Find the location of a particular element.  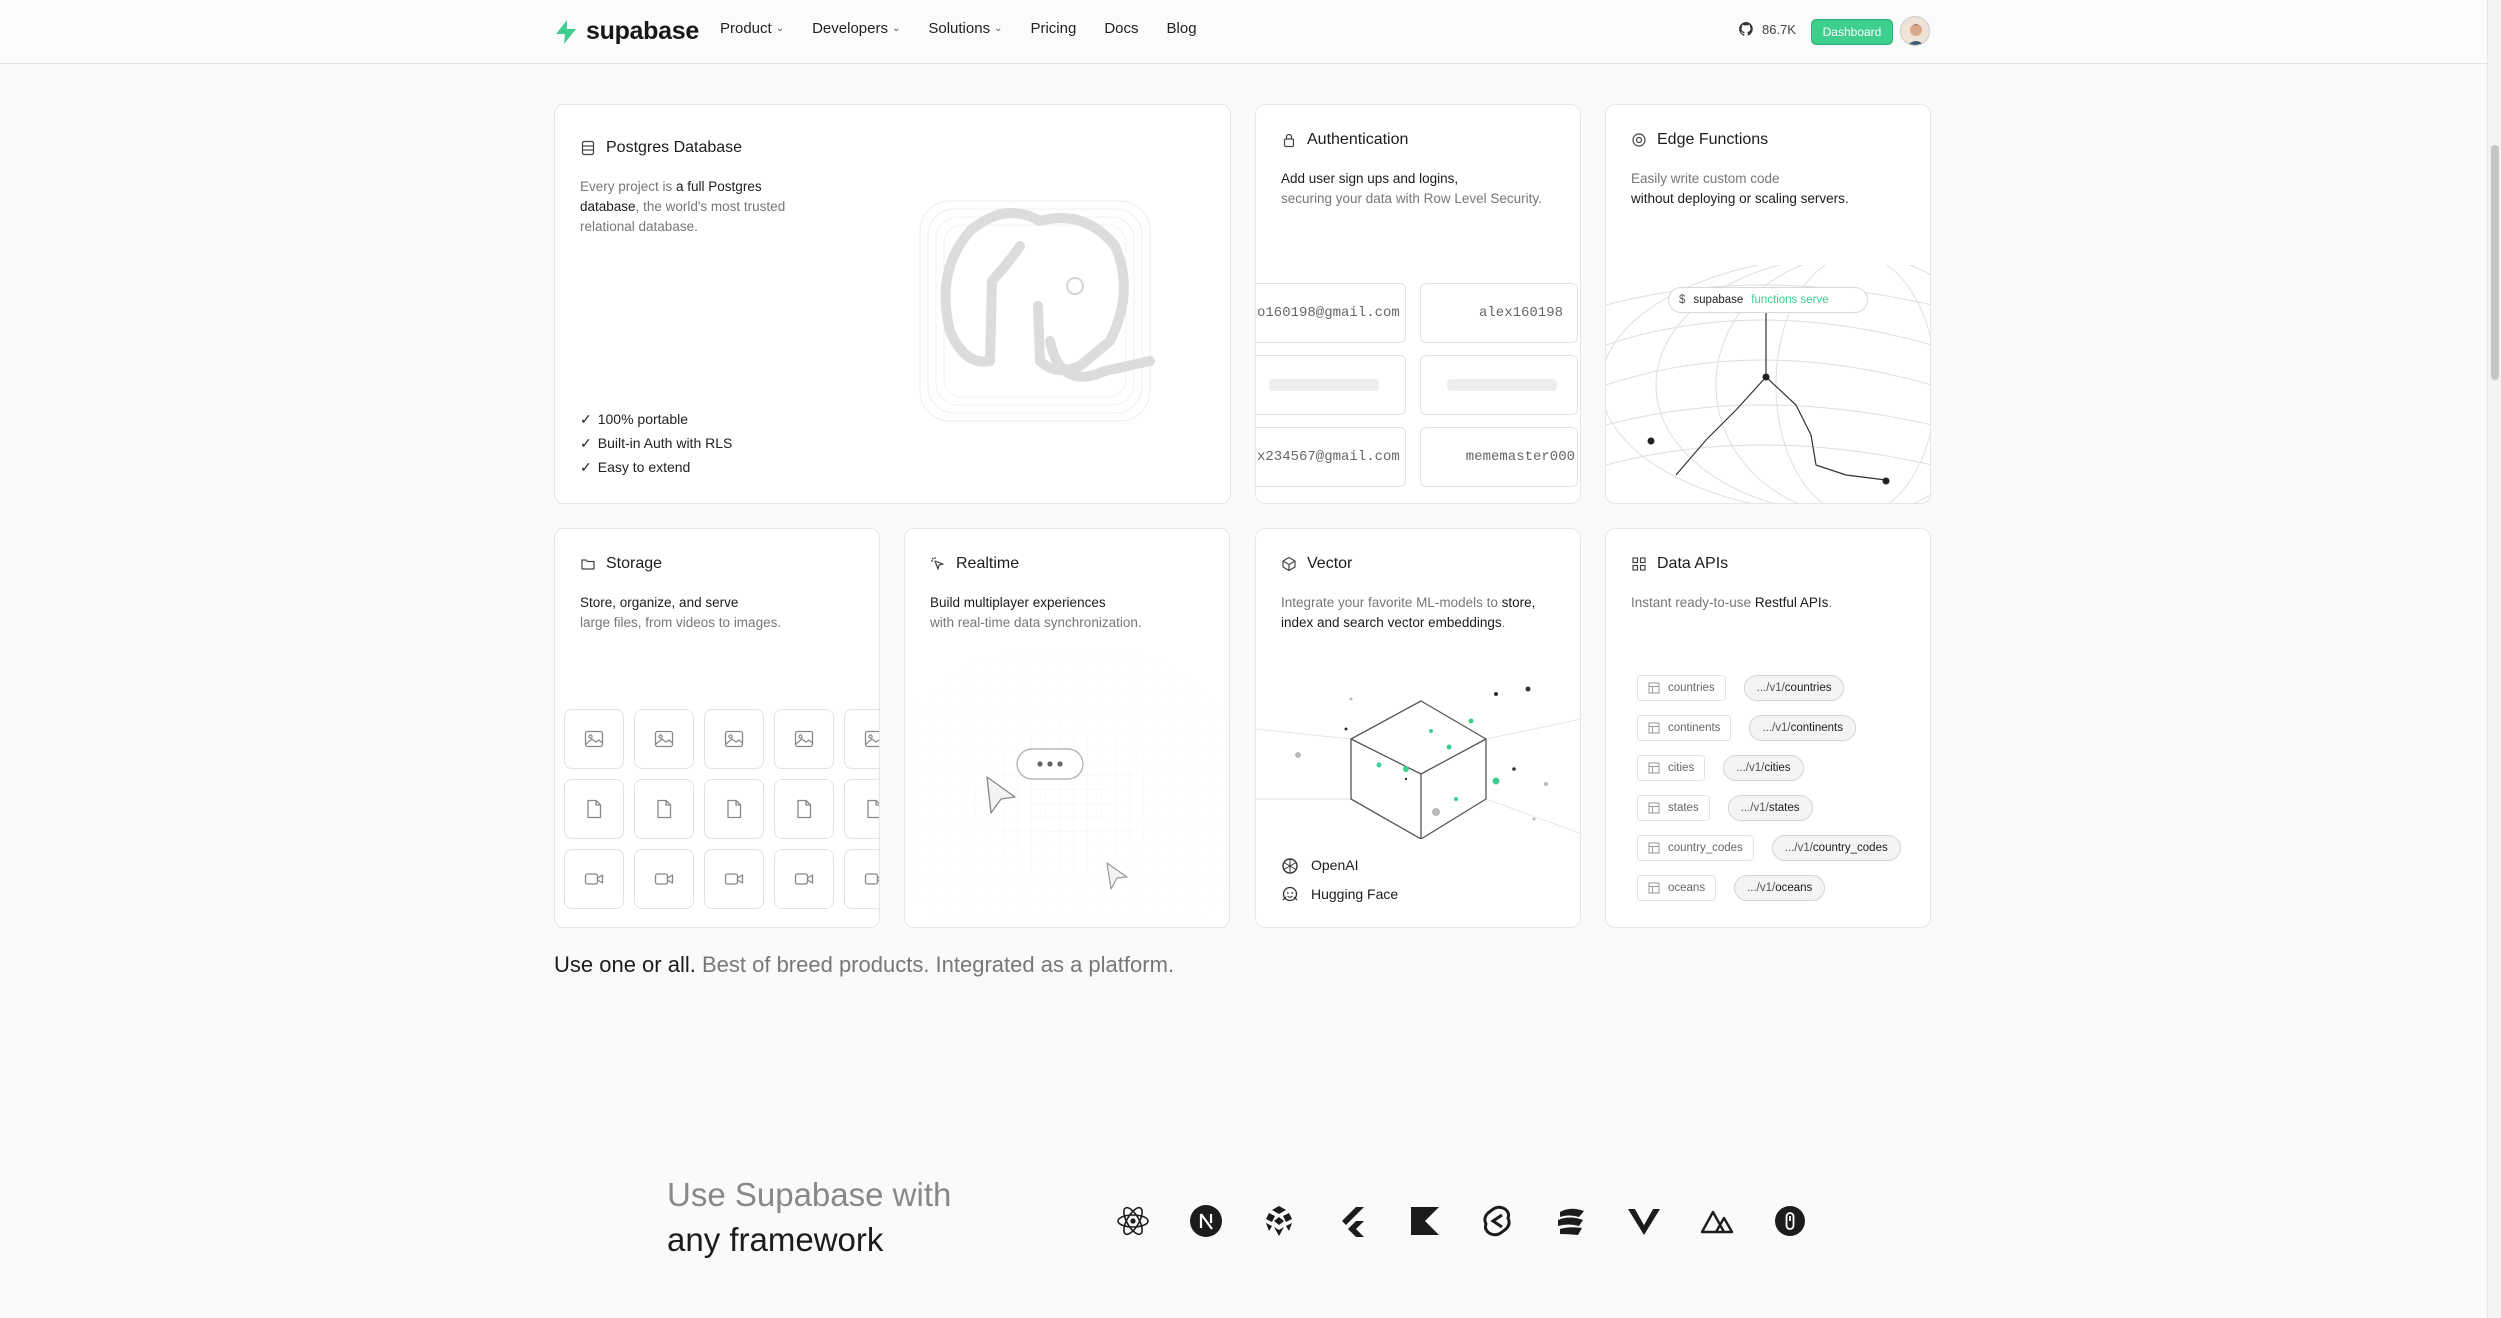

desc-highlight: store, is located at coordinates (1518, 602).